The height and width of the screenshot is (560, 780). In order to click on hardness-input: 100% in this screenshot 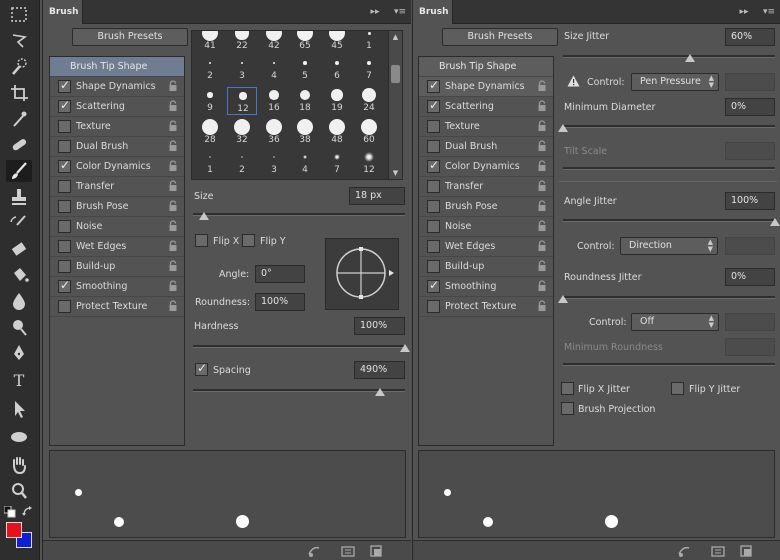, I will do `click(379, 326)`.